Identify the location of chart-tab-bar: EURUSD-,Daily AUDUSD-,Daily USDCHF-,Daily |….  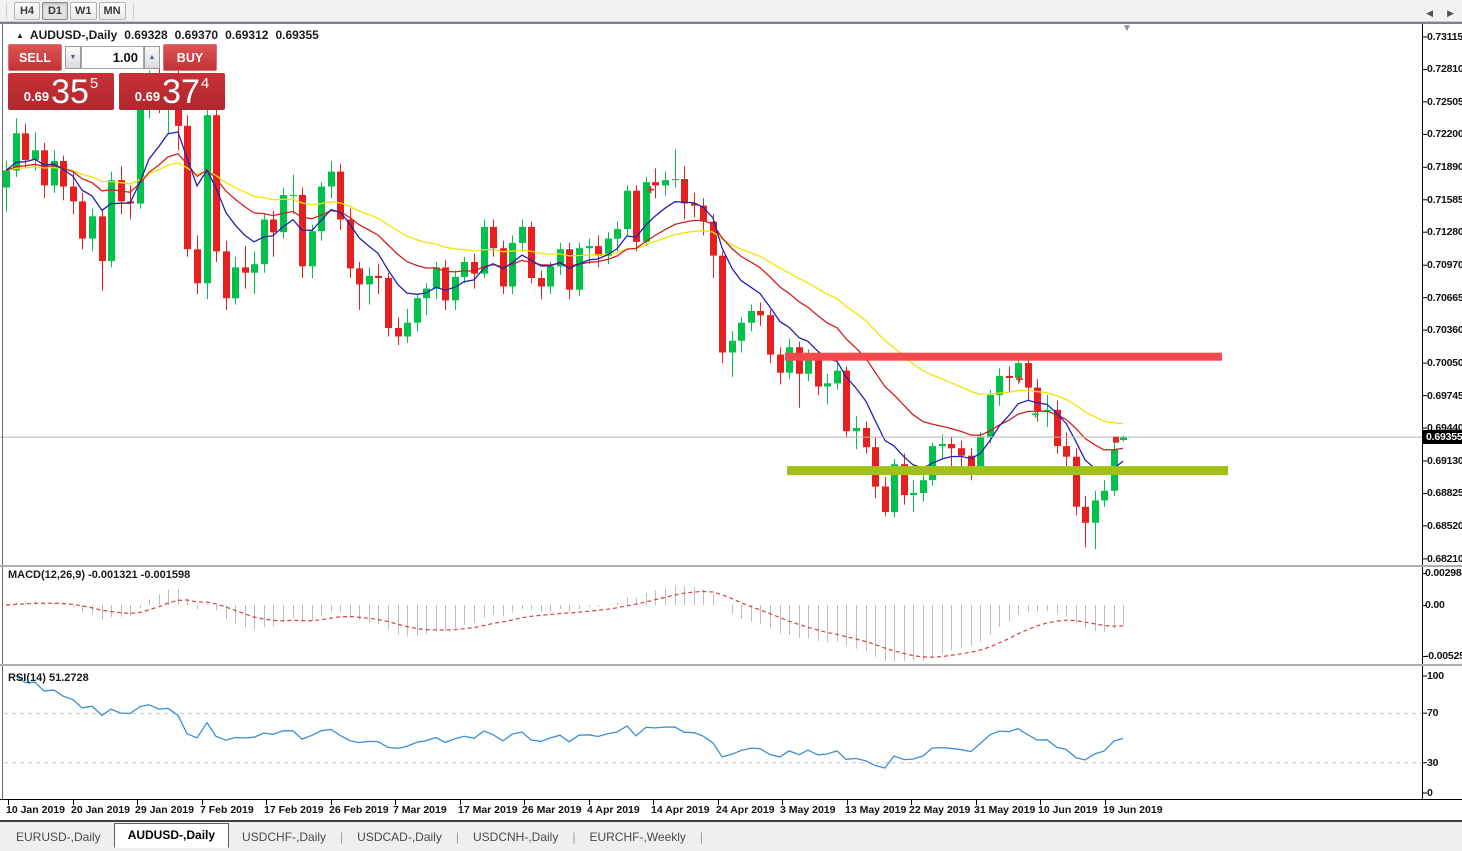
(731, 836).